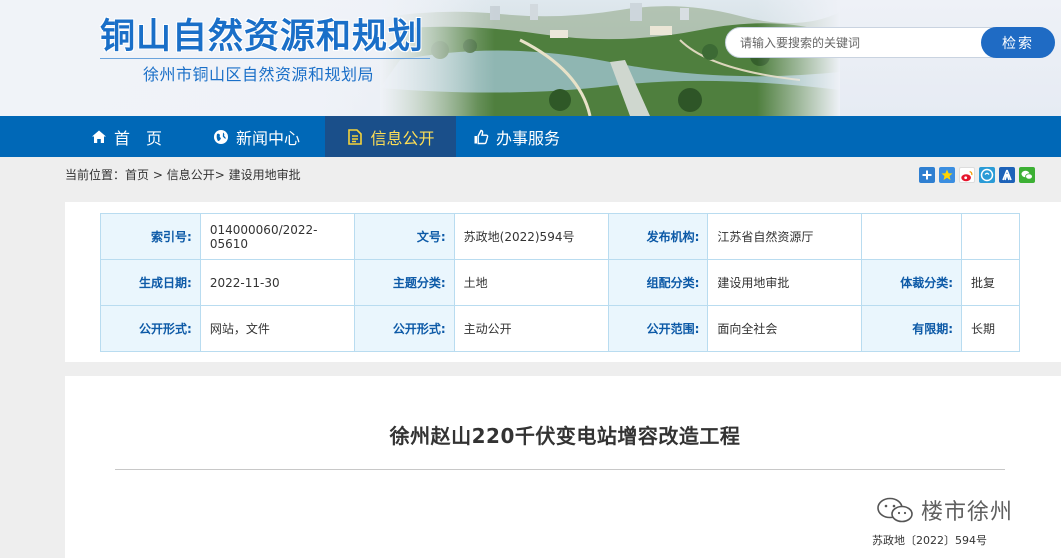  Describe the element at coordinates (481, 137) in the screenshot. I see `thumbs-up-icon` at that location.